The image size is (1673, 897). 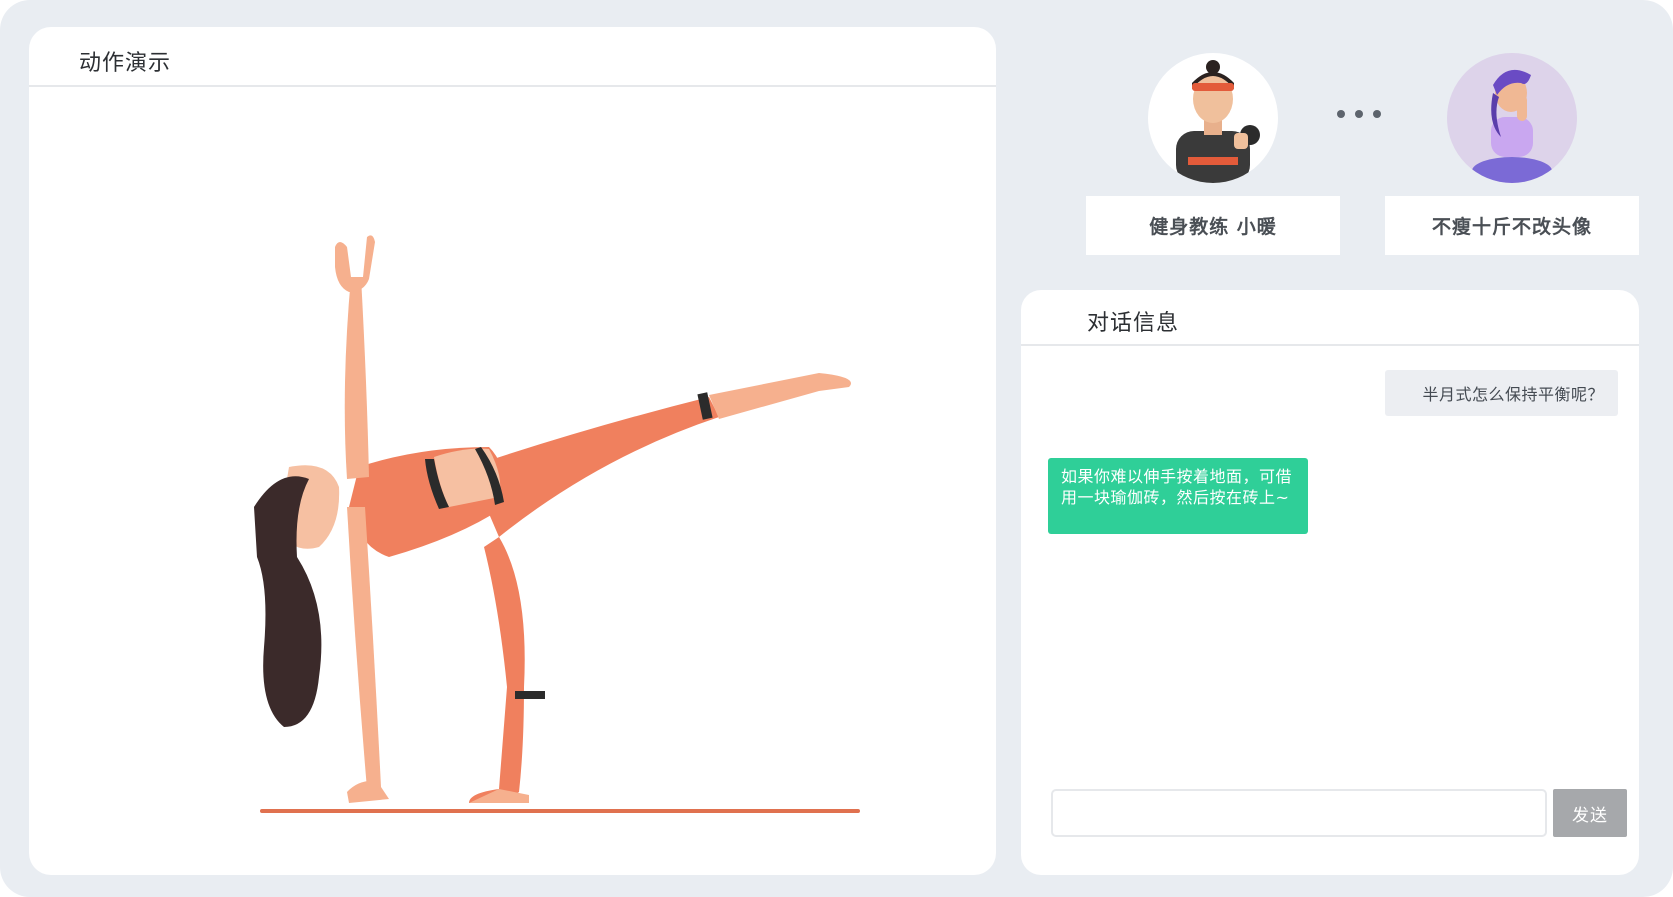 What do you see at coordinates (560, 811) in the screenshot?
I see `yoga-mat` at bounding box center [560, 811].